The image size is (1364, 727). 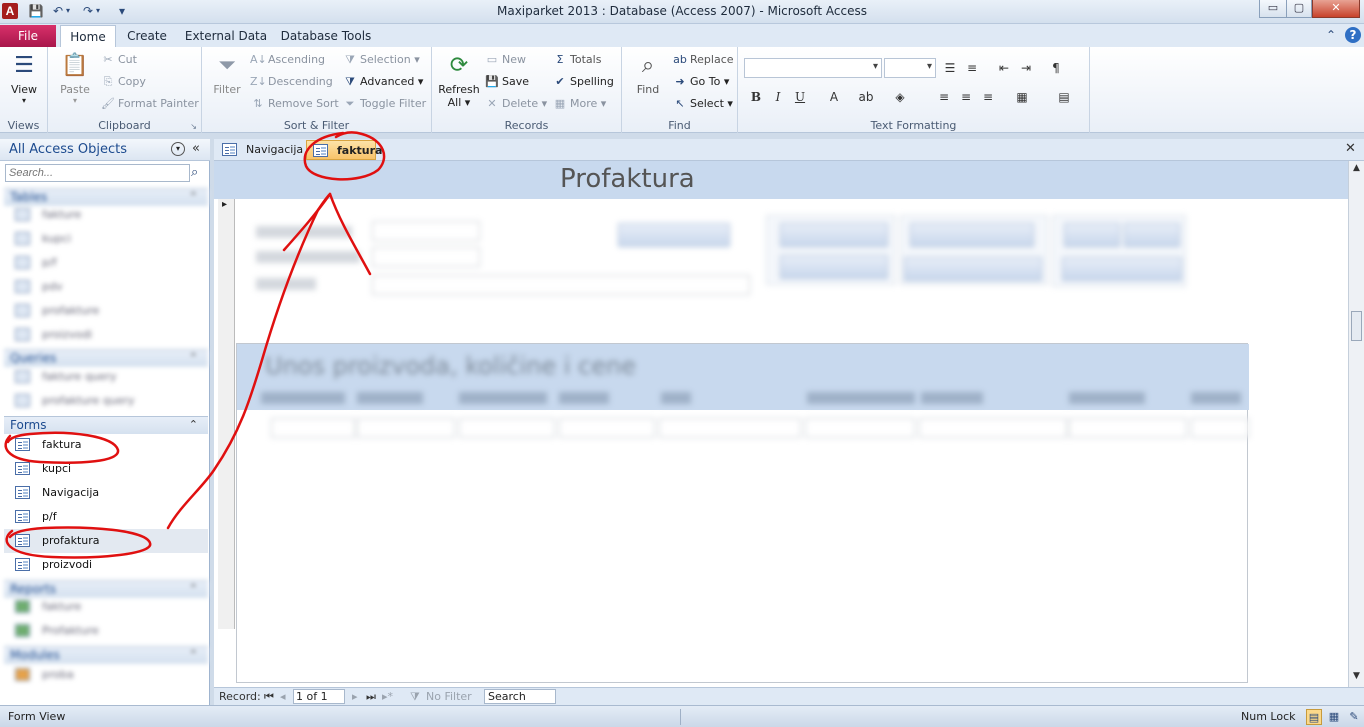 What do you see at coordinates (813, 68) in the screenshot?
I see `font-name-combo` at bounding box center [813, 68].